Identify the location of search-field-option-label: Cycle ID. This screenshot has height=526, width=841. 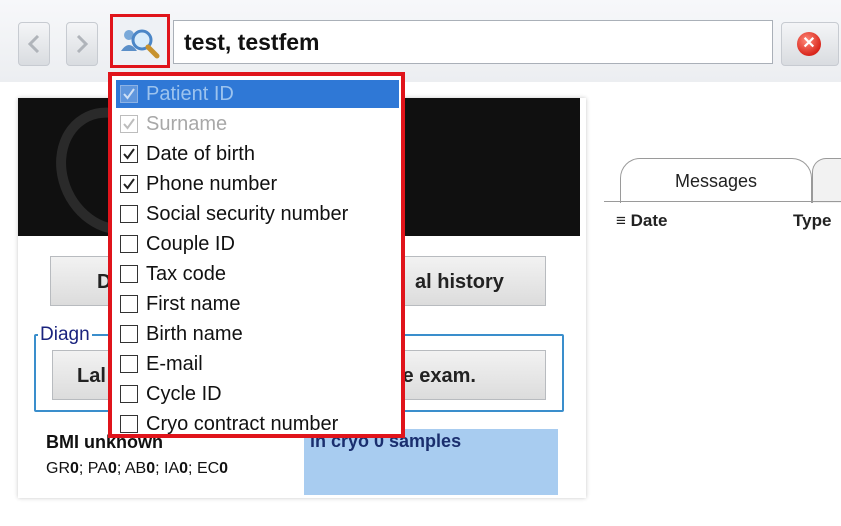
(184, 394).